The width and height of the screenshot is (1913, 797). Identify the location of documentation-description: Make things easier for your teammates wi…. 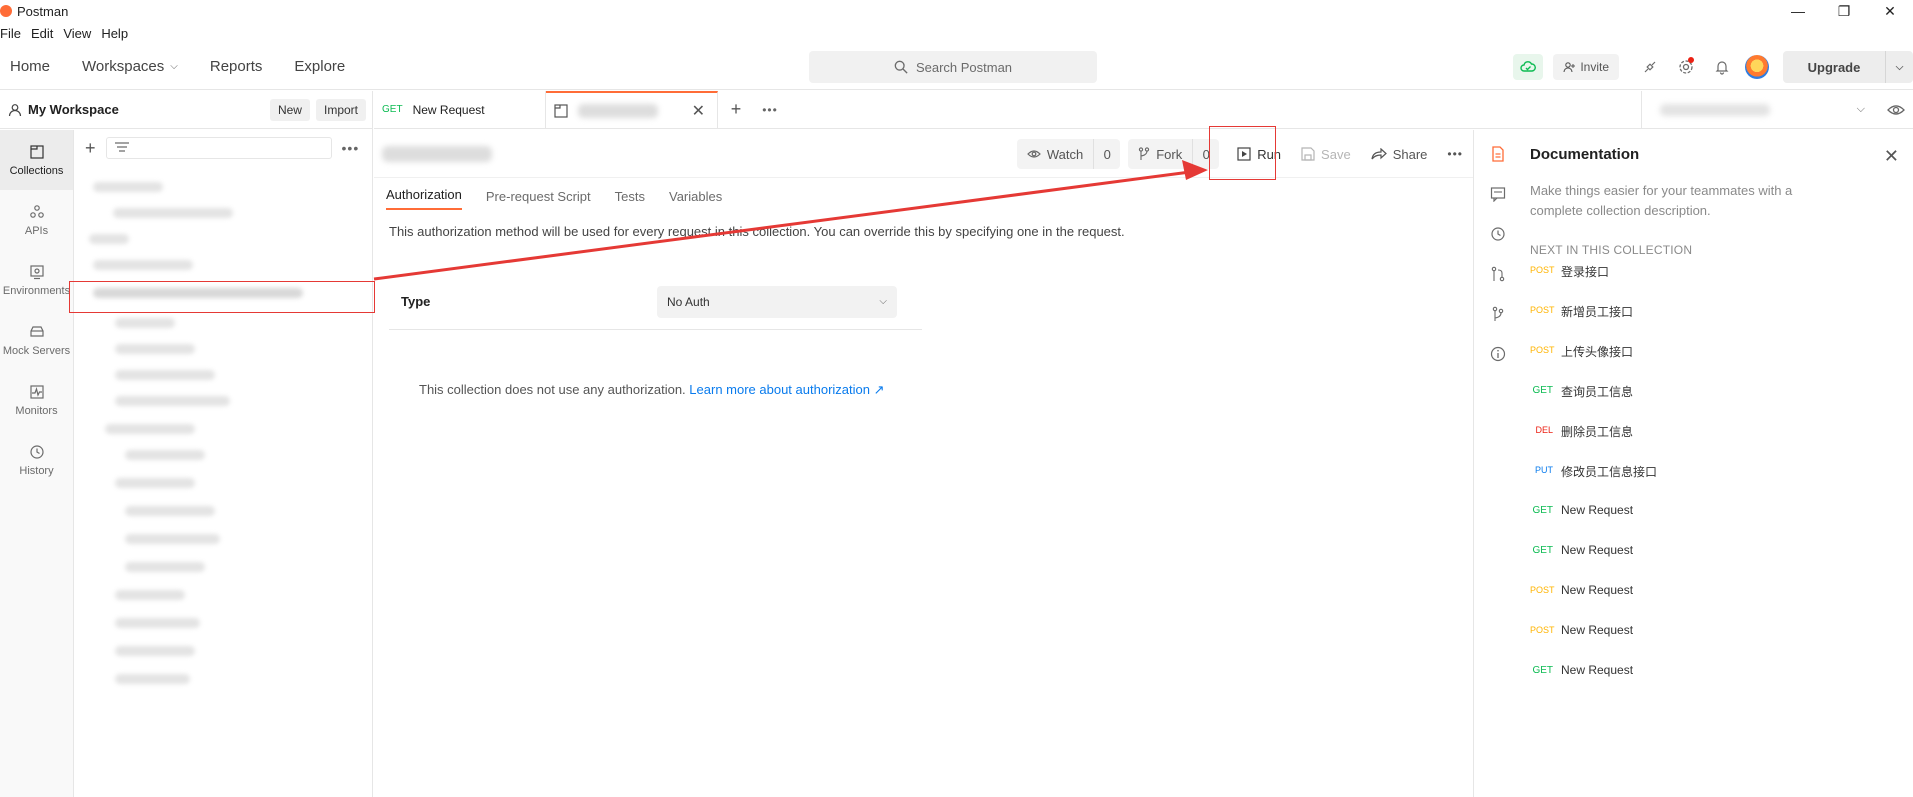
(1680, 201).